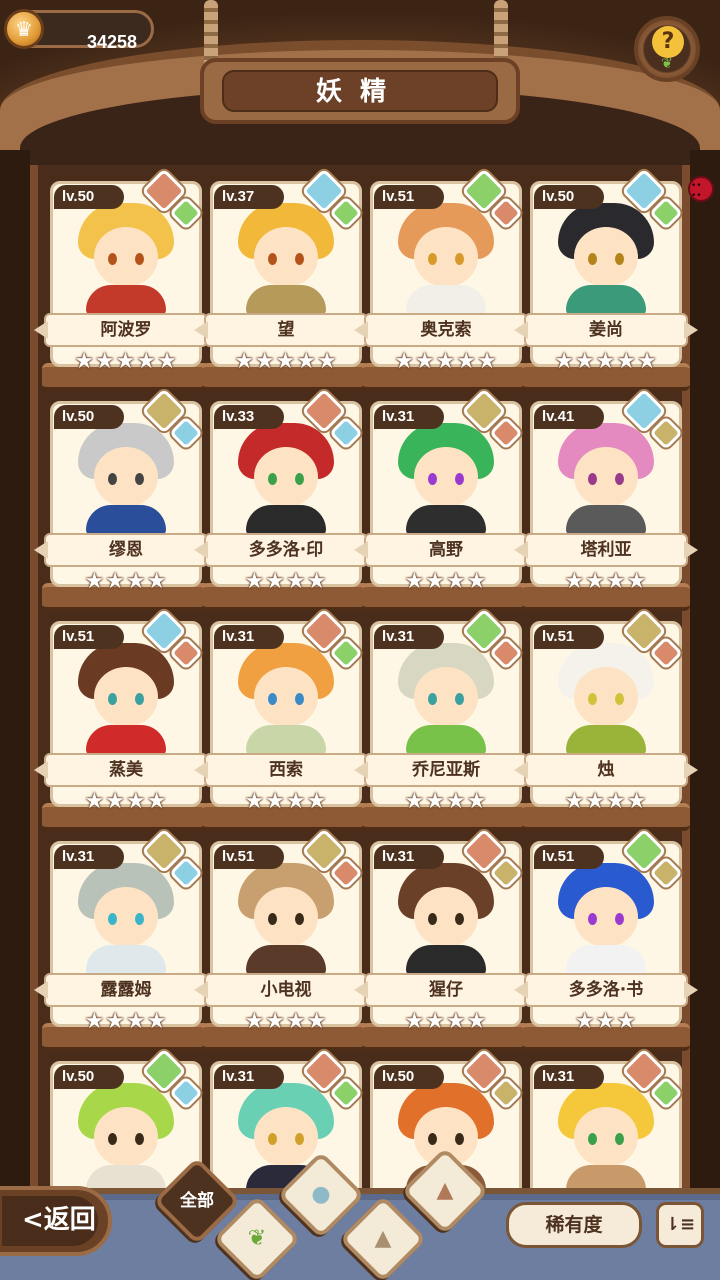 The image size is (720, 1280). I want to click on level-badge: lv.41, so click(569, 417).